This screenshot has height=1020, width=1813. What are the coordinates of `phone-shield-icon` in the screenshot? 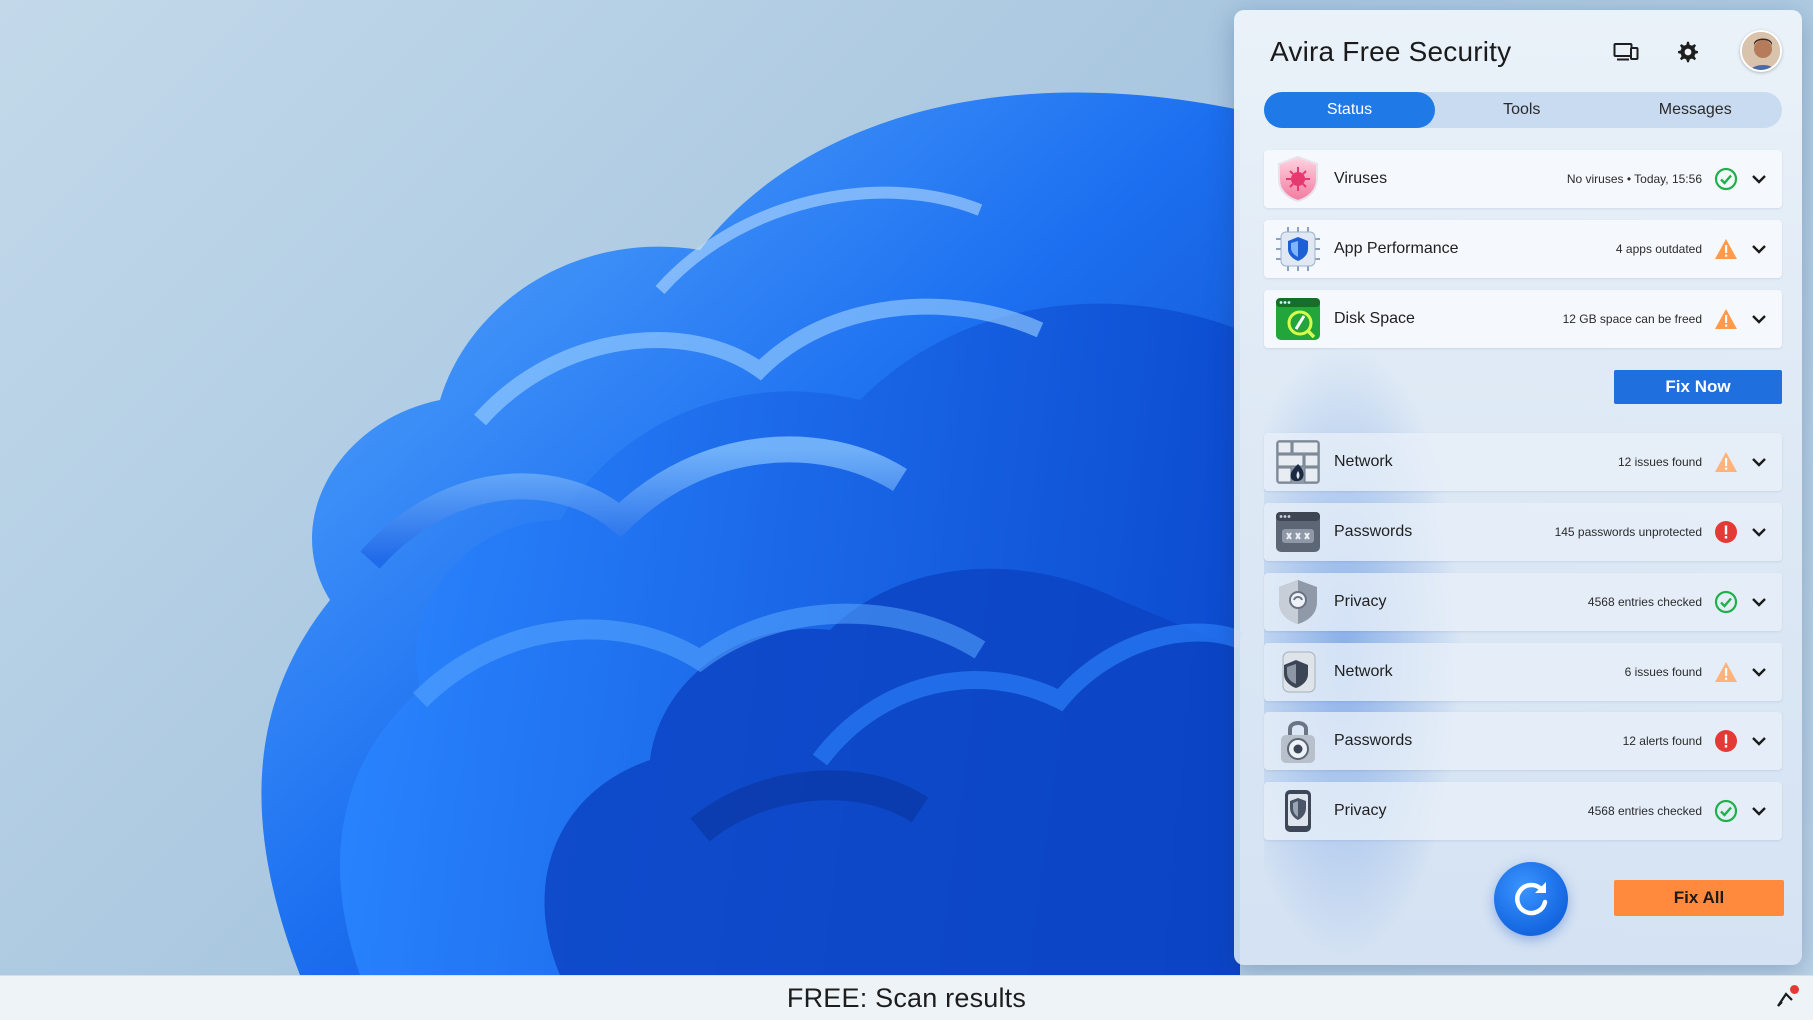 It's located at (1298, 811).